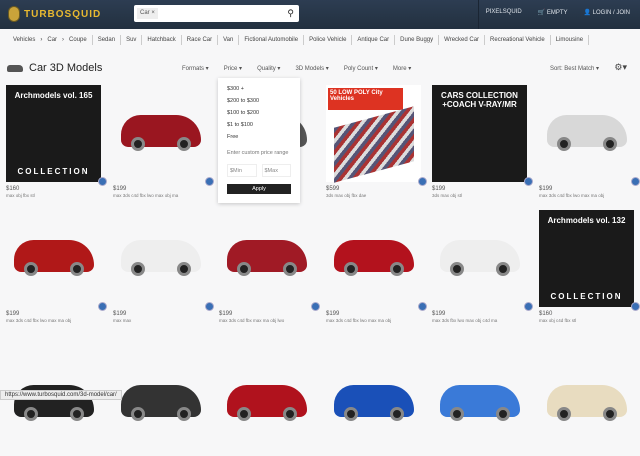 The width and height of the screenshot is (640, 456). I want to click on tag-link: Antique Car, so click(374, 40).